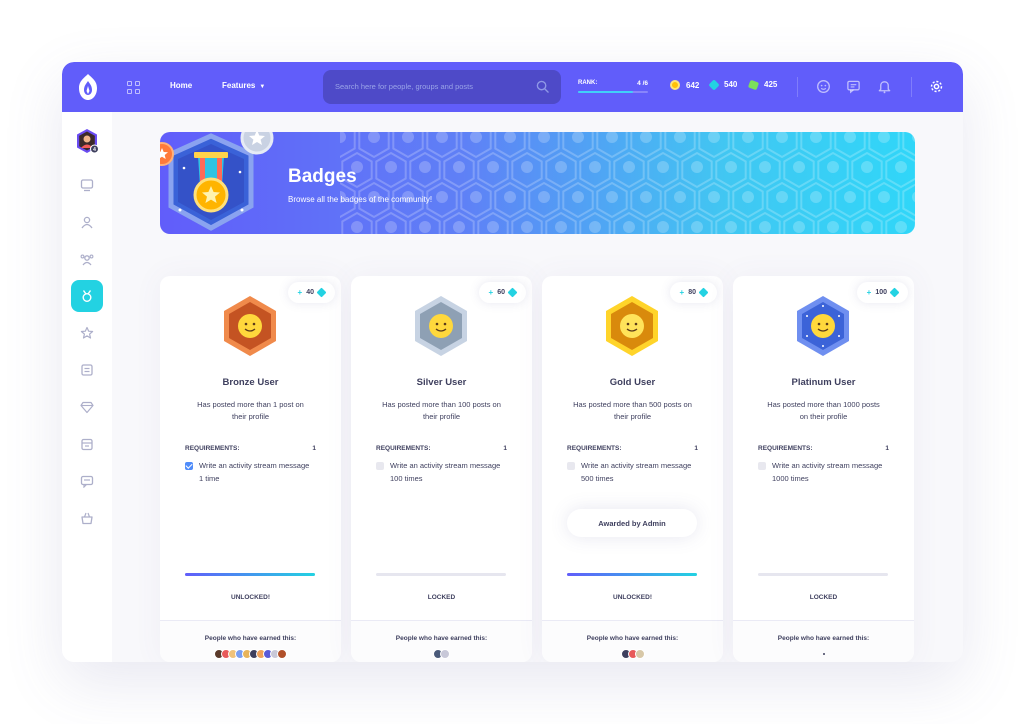  Describe the element at coordinates (542, 86) in the screenshot. I see `search-icon` at that location.